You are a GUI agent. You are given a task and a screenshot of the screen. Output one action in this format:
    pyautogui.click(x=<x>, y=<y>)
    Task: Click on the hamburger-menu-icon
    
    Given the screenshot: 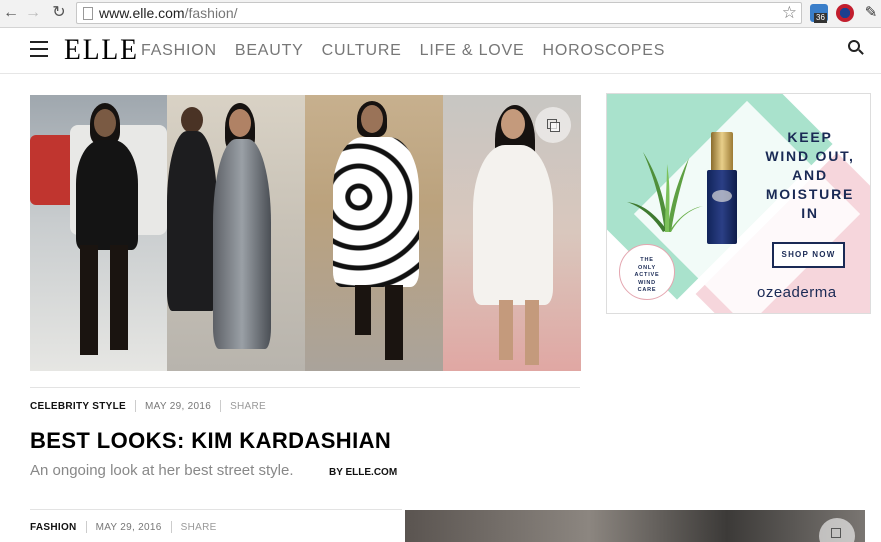 What is the action you would take?
    pyautogui.click(x=39, y=49)
    